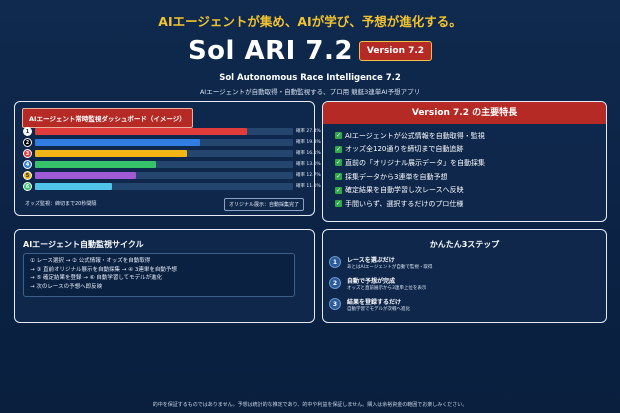 Image resolution: width=620 pixels, height=413 pixels. Describe the element at coordinates (96, 278) in the screenshot. I see `cycle-line: → ⑤ 確定結果を登録 → ⑥ 自動学習してモデルが進化` at that location.